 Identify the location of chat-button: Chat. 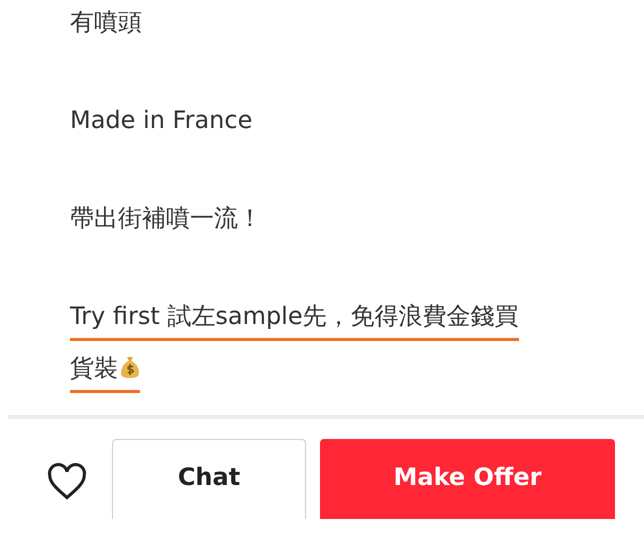
(209, 479).